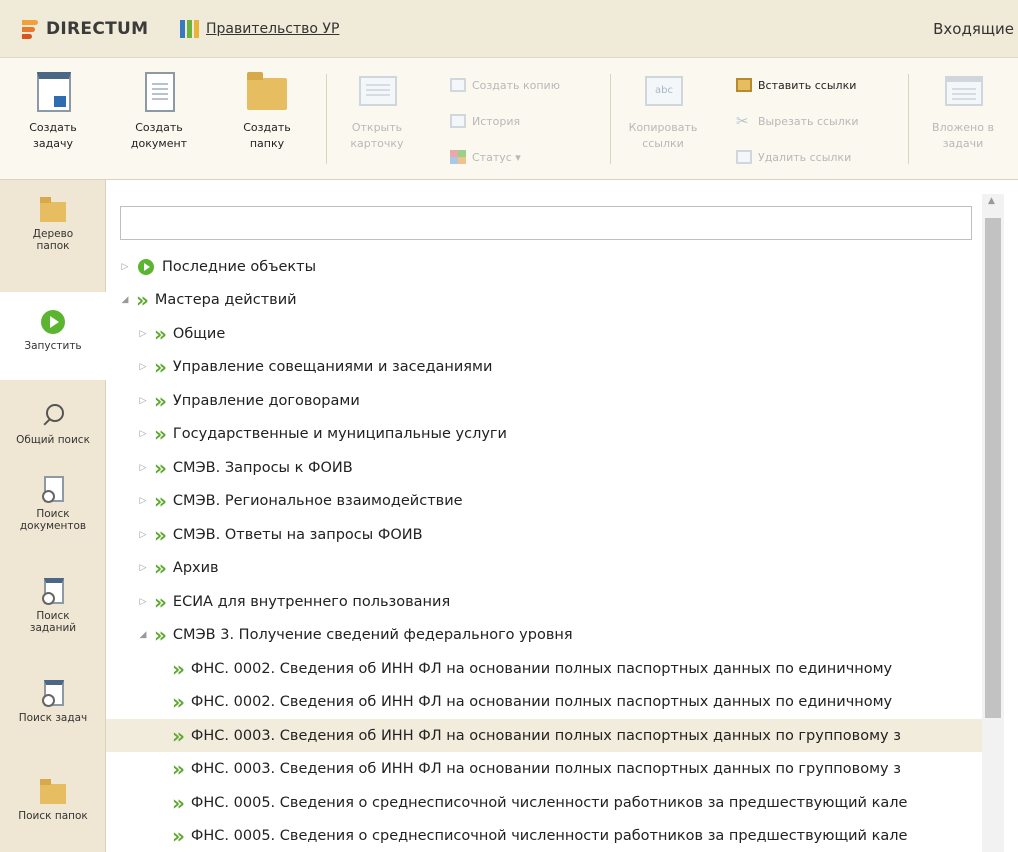 The image size is (1018, 852). What do you see at coordinates (973, 29) in the screenshot?
I see `current-folder-title: Входящие` at bounding box center [973, 29].